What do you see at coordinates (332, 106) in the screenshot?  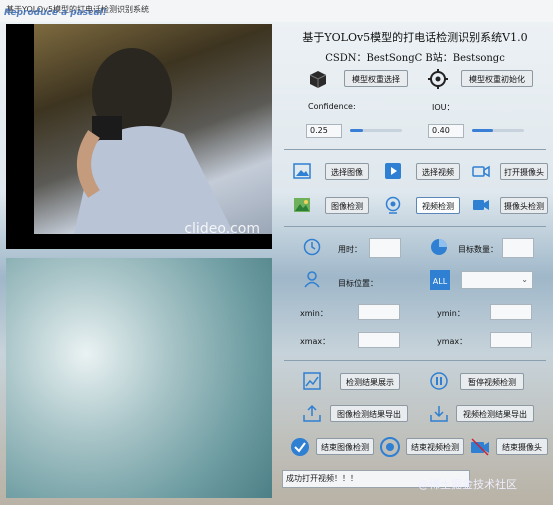 I see `confidence-label: Confidence:` at bounding box center [332, 106].